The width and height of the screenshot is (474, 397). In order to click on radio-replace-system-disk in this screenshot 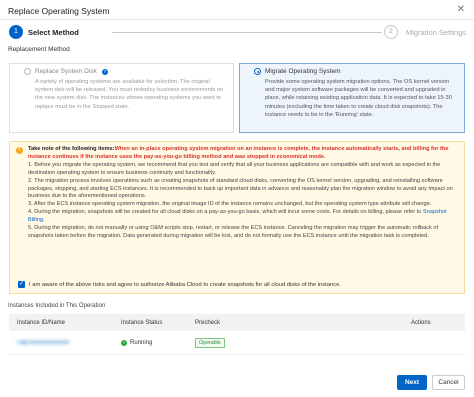, I will do `click(27, 71)`.